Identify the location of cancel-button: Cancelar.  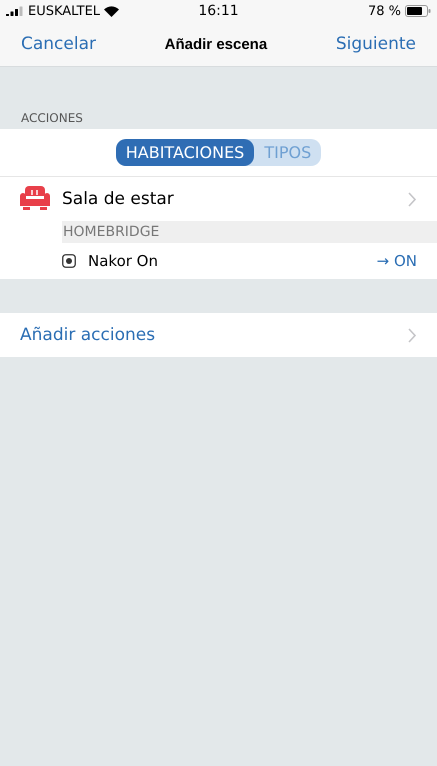
(58, 44).